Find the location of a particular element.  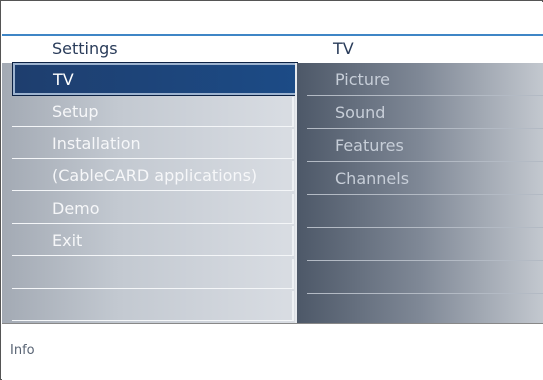

menu-header: Settings TV is located at coordinates (272, 49).